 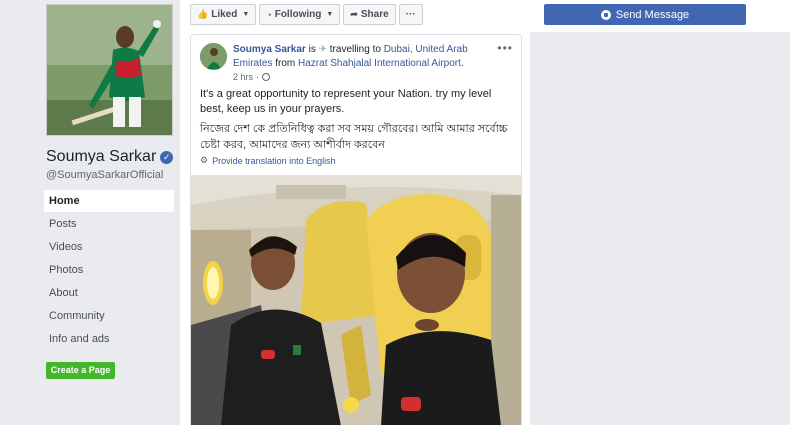 I want to click on post-meta: 2 hrs ·, so click(x=252, y=77).